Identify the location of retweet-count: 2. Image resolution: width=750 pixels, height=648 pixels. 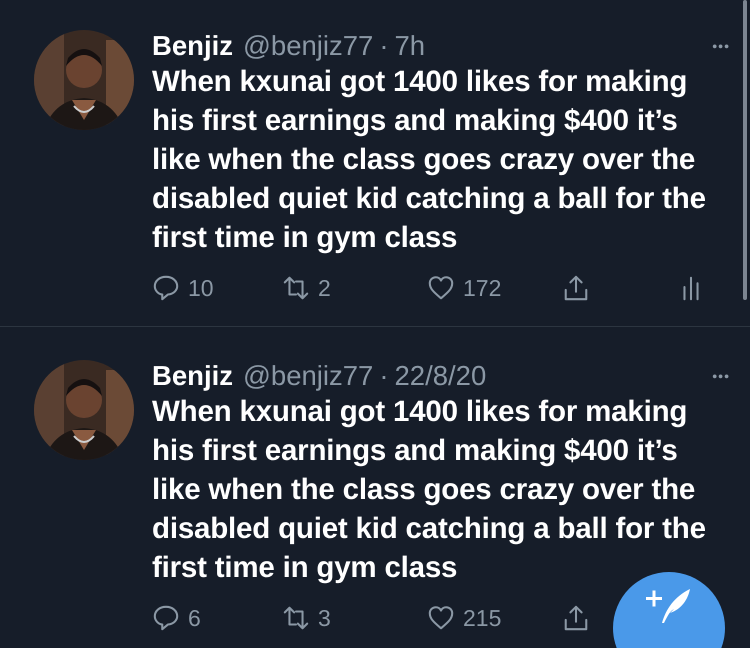
(324, 288).